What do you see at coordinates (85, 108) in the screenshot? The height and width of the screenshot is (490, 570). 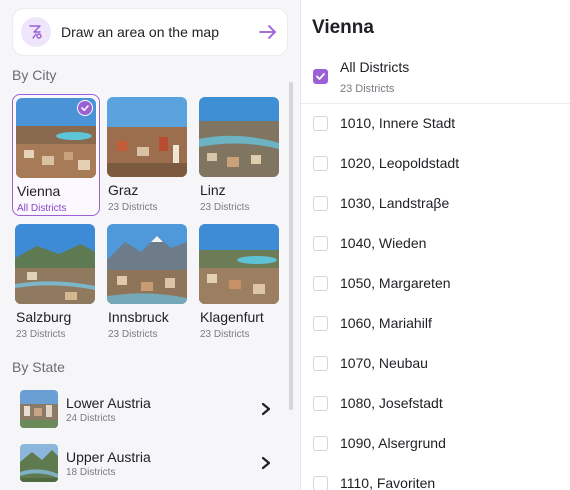 I see `selected-check-icon` at bounding box center [85, 108].